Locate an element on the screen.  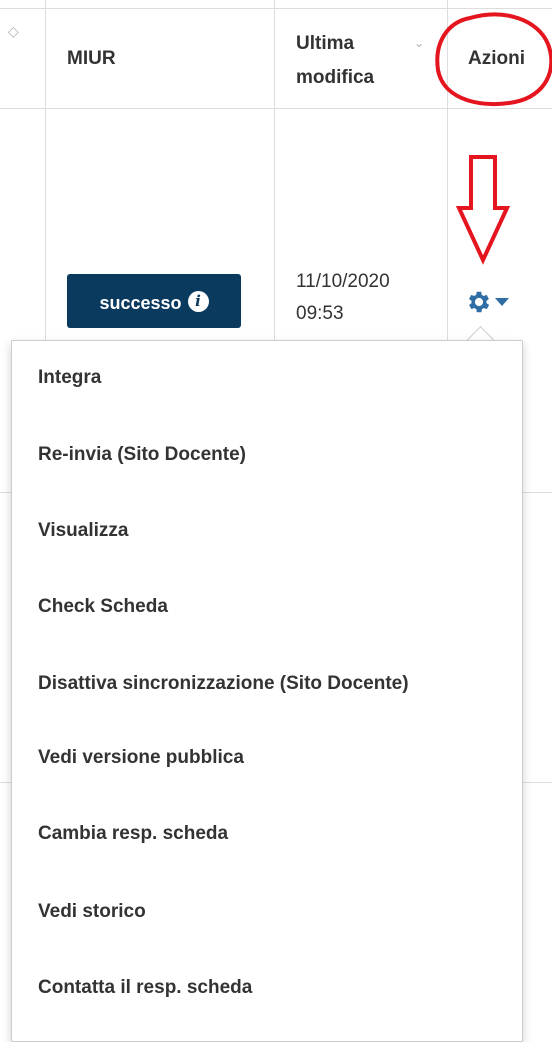
menu-item-vedi-versione-pubblica: Vedi versione pubblica is located at coordinates (267, 758).